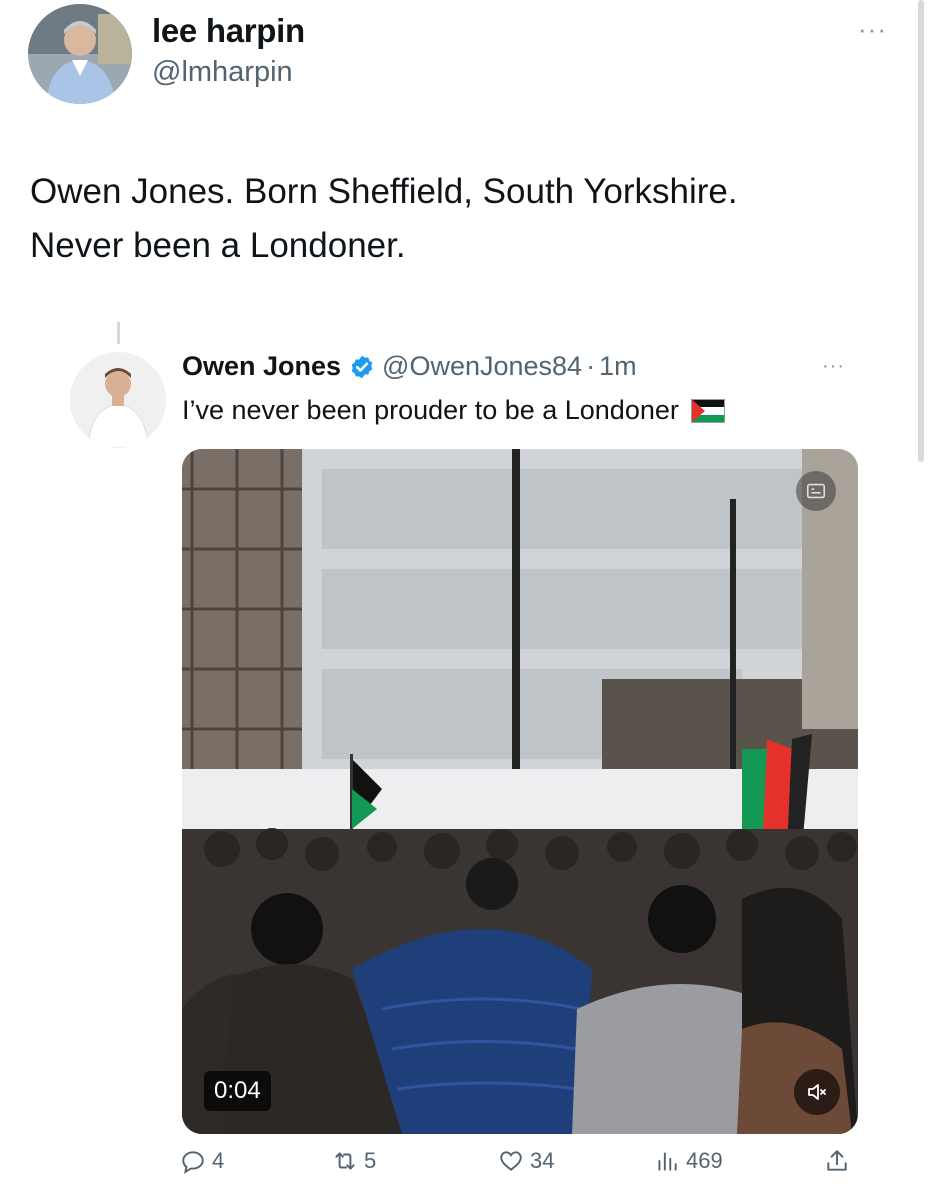 The image size is (928, 1200). What do you see at coordinates (430, 410) in the screenshot?
I see `quoted-text-body: I’ve never been prouder to be a Londoner` at bounding box center [430, 410].